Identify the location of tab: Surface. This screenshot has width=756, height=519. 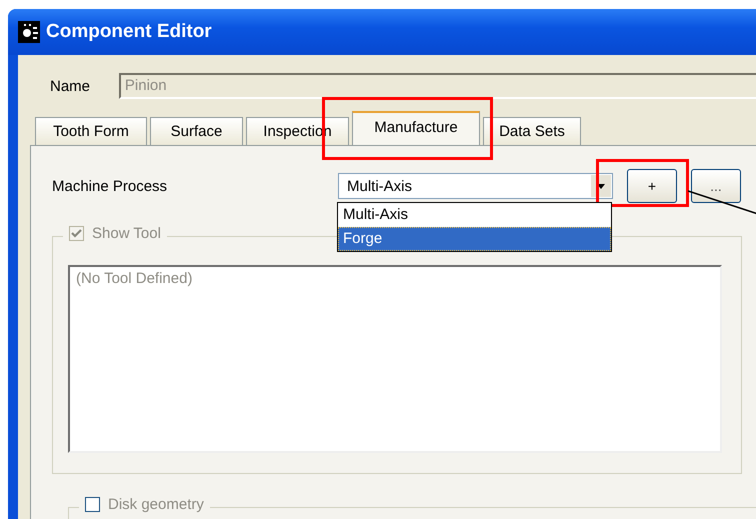
(196, 131).